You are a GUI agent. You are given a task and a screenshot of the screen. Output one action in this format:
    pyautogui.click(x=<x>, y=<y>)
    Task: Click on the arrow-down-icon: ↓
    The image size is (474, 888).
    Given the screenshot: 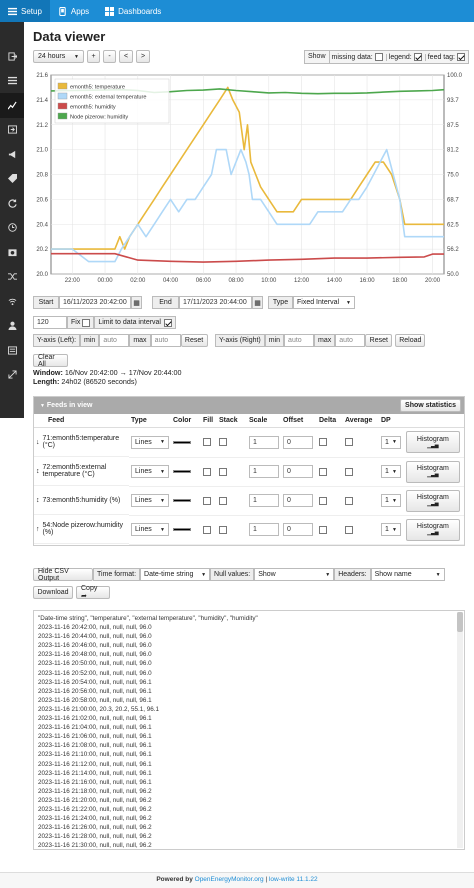 What is the action you would take?
    pyautogui.click(x=38, y=442)
    